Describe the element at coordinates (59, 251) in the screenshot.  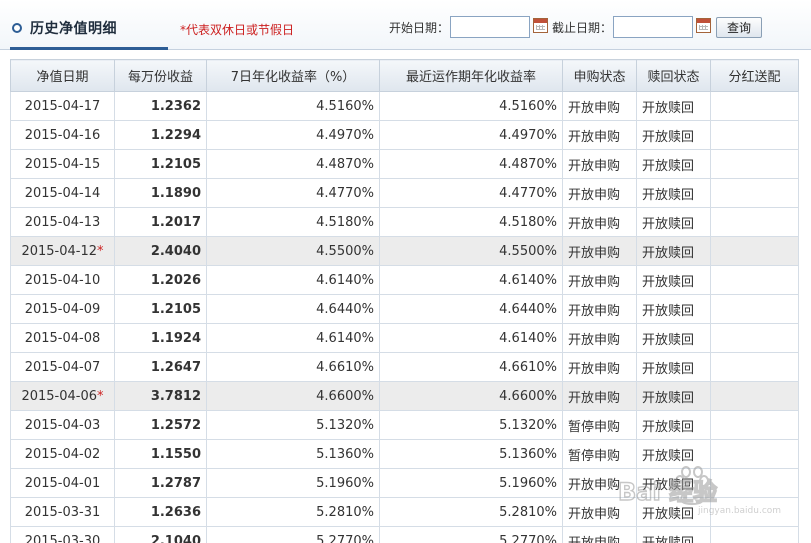
I see `cell-date-text: 2015-04-12` at that location.